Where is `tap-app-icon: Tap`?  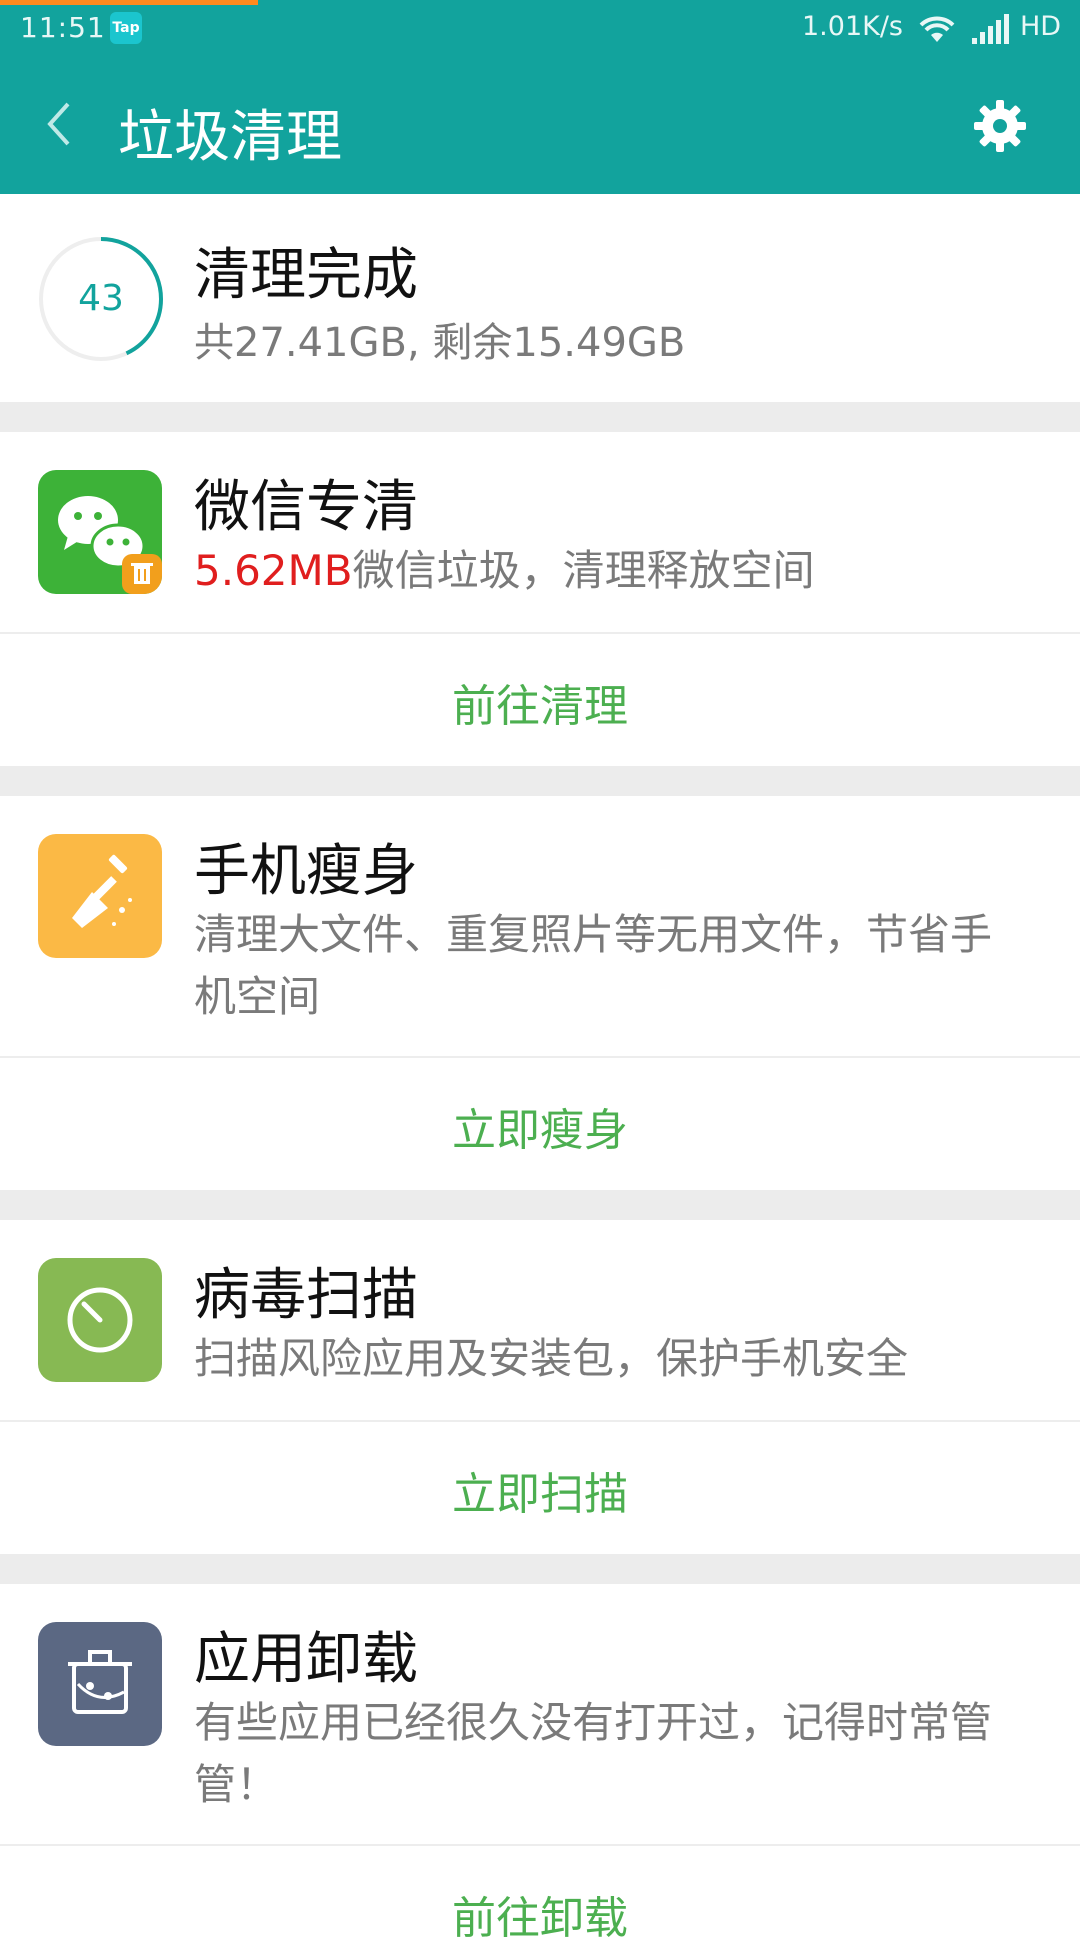 tap-app-icon: Tap is located at coordinates (126, 28).